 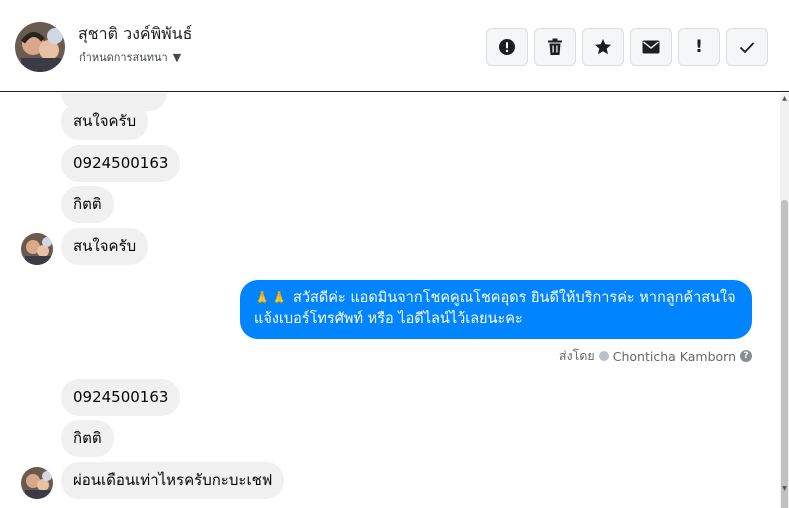 I want to click on delete-button, so click(x=555, y=47).